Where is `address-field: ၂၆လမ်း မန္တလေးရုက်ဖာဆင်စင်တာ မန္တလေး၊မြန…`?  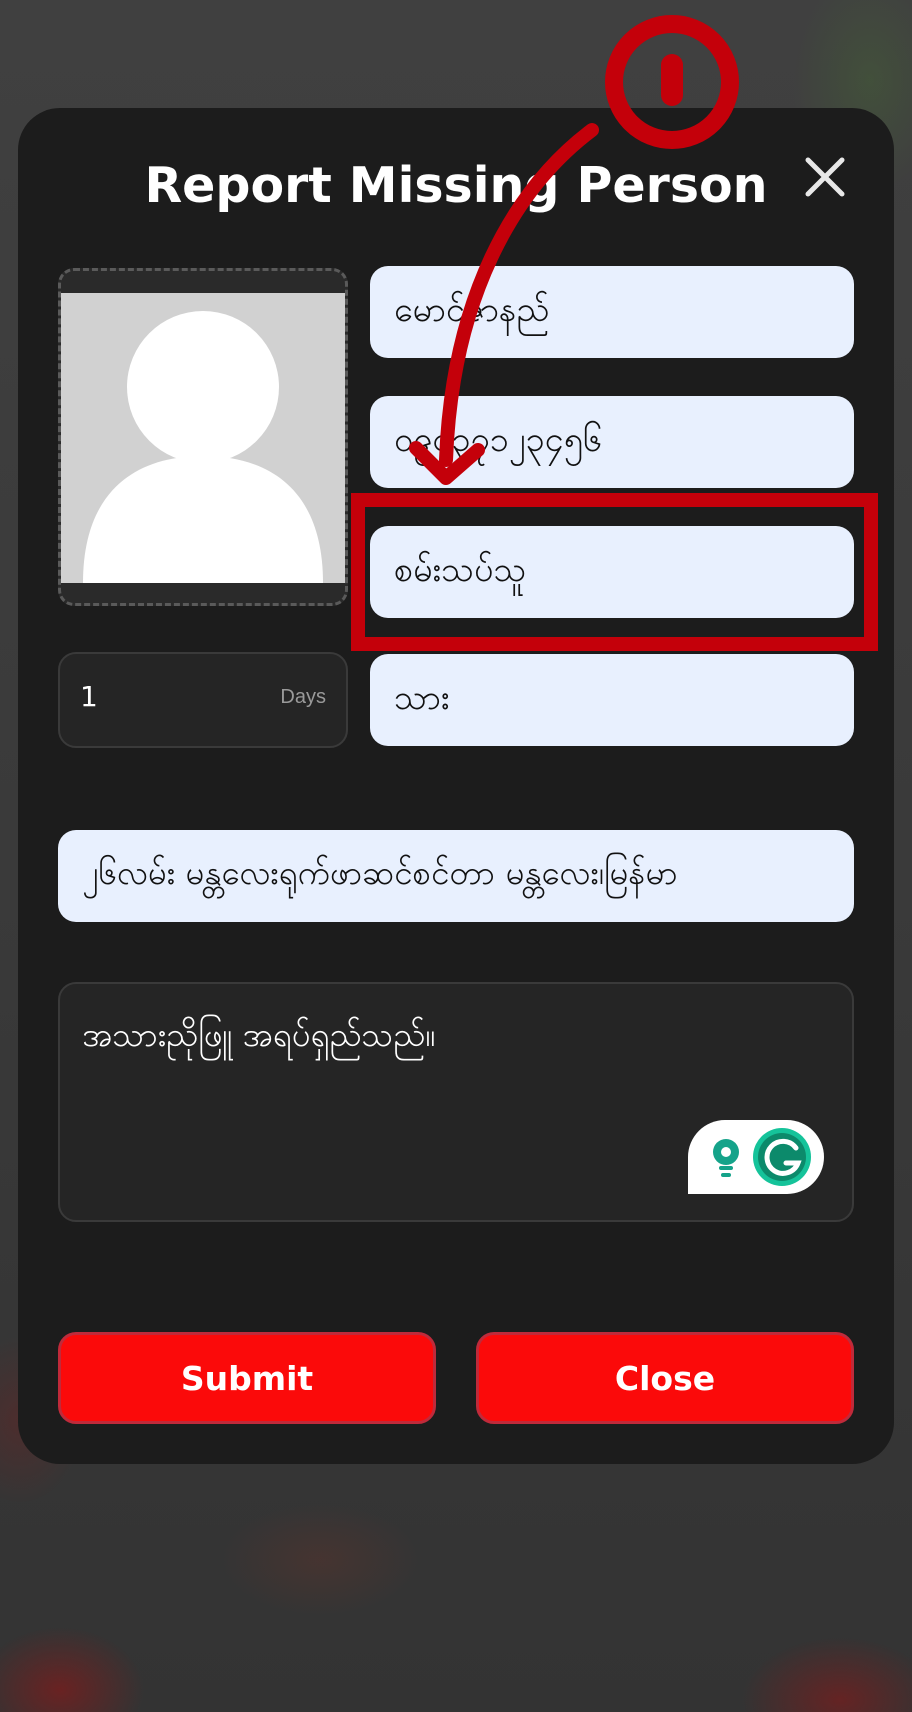
address-field: ၂၆လမ်း မန္တလေးရုက်ဖာဆင်စင်တာ မန္တလေး၊မြန… is located at coordinates (456, 876).